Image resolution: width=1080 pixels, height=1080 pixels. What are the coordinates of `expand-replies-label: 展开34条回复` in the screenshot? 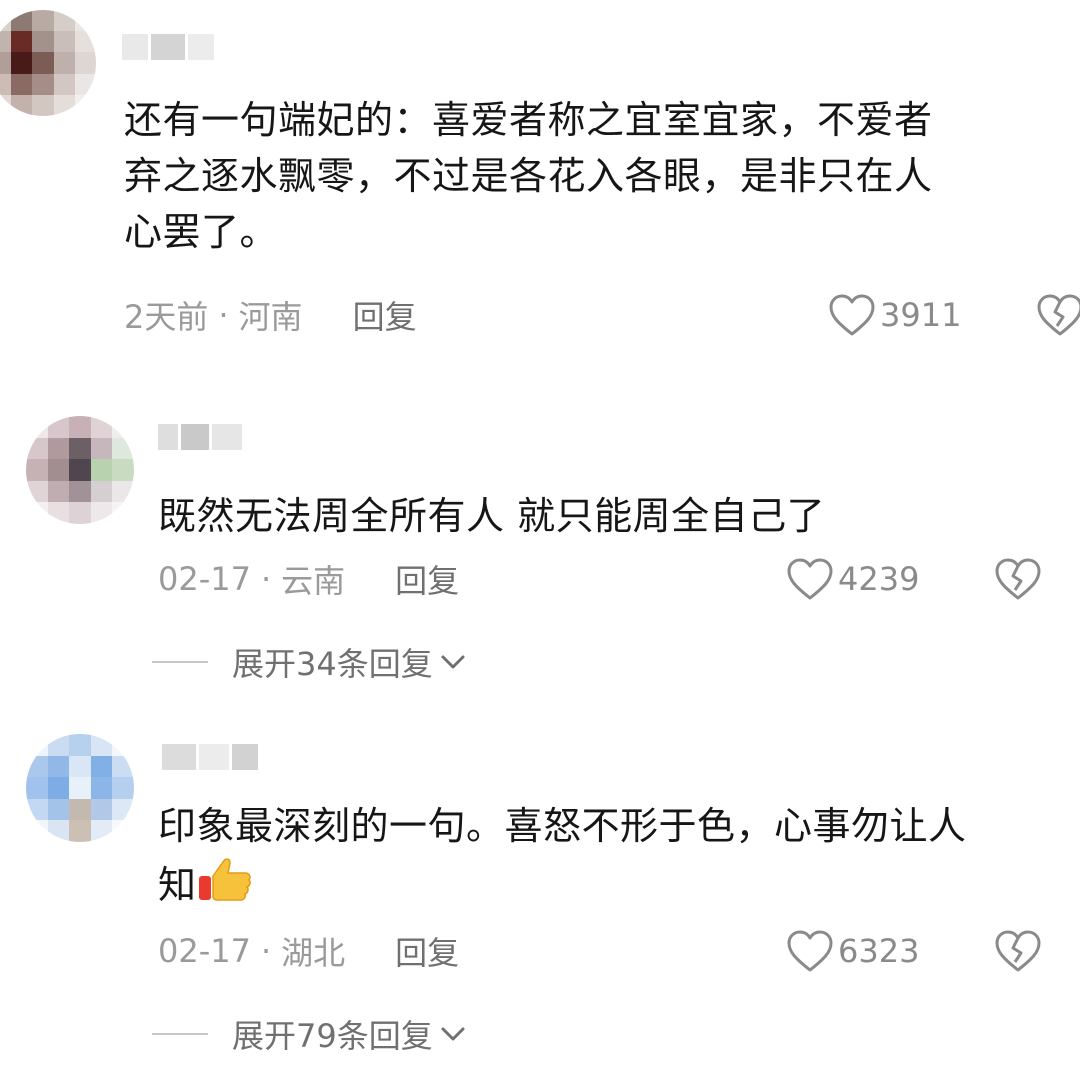 It's located at (332, 664).